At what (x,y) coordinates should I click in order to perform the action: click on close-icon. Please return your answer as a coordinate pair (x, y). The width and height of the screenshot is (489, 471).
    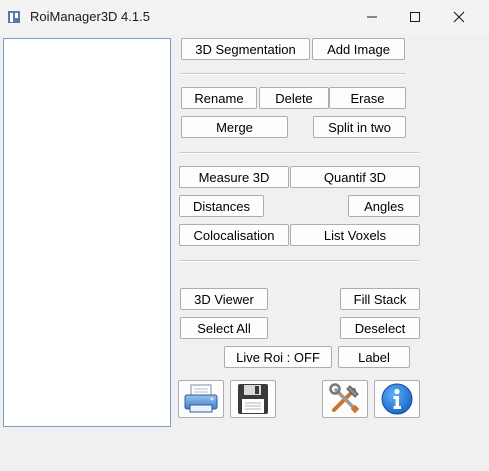
    Looking at the image, I should click on (459, 17).